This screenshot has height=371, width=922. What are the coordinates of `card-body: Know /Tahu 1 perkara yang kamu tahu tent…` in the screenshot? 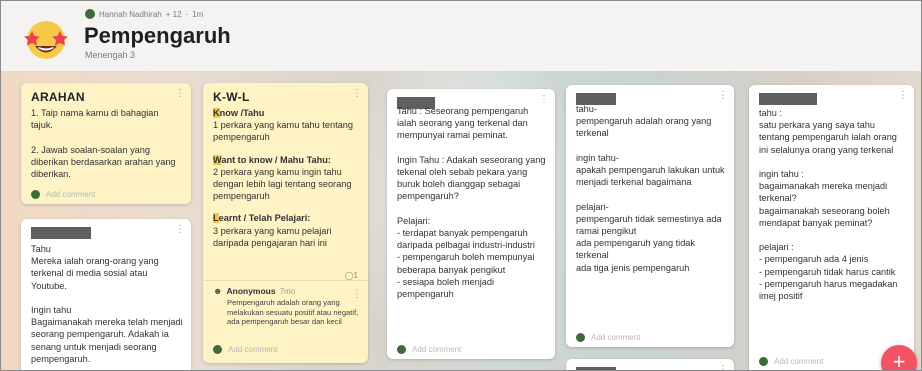 It's located at (286, 178).